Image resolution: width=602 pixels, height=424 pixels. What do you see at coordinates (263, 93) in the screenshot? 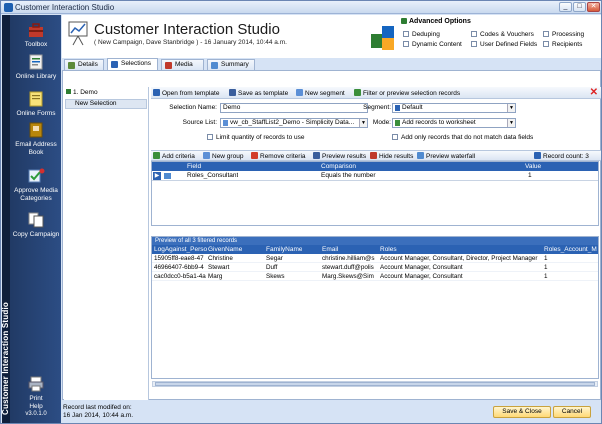
I see `button-label: Save as template` at bounding box center [263, 93].